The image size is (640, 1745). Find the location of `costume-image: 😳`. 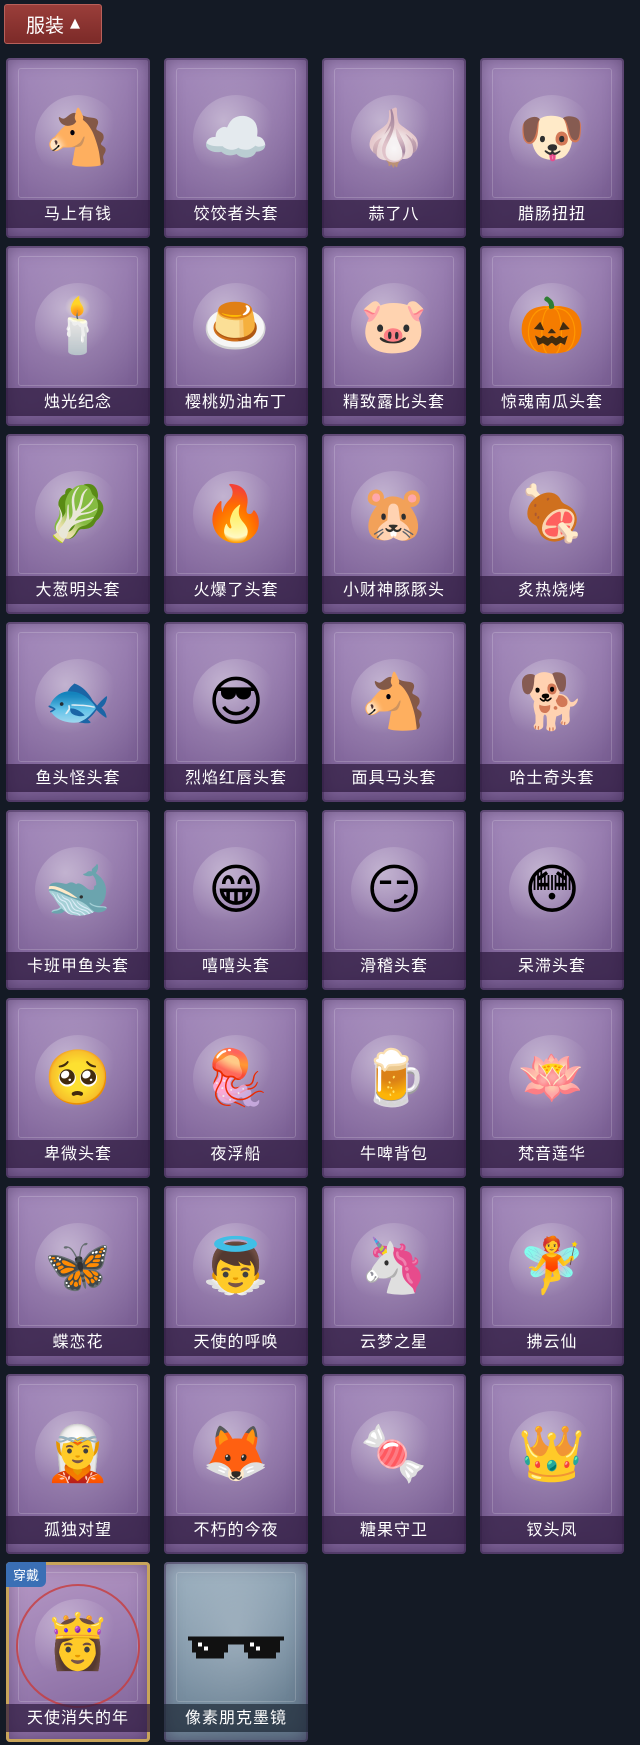

costume-image: 😳 is located at coordinates (552, 889).